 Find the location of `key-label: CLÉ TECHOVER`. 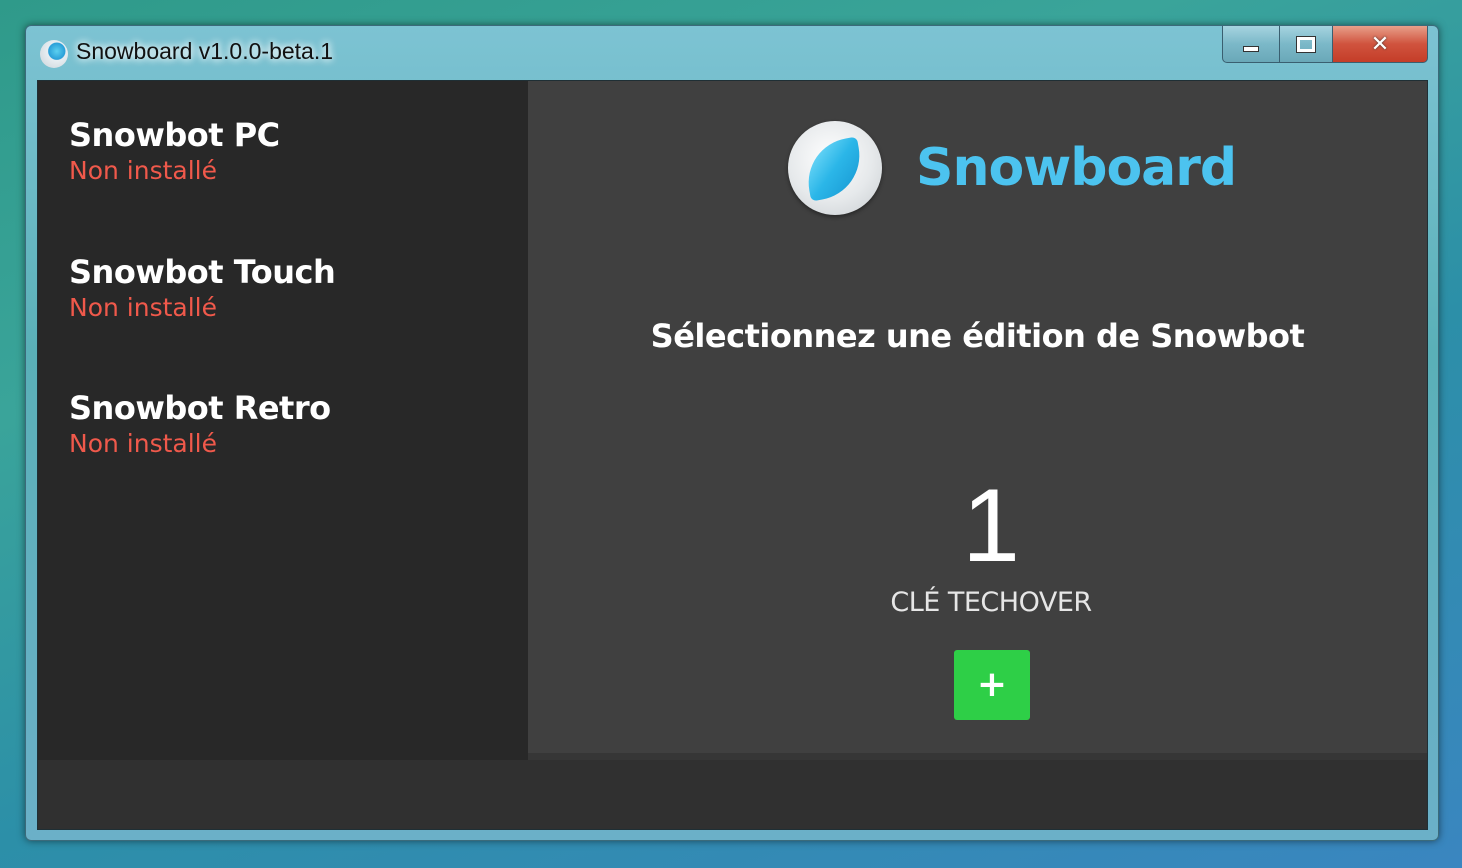

key-label: CLÉ TECHOVER is located at coordinates (991, 602).